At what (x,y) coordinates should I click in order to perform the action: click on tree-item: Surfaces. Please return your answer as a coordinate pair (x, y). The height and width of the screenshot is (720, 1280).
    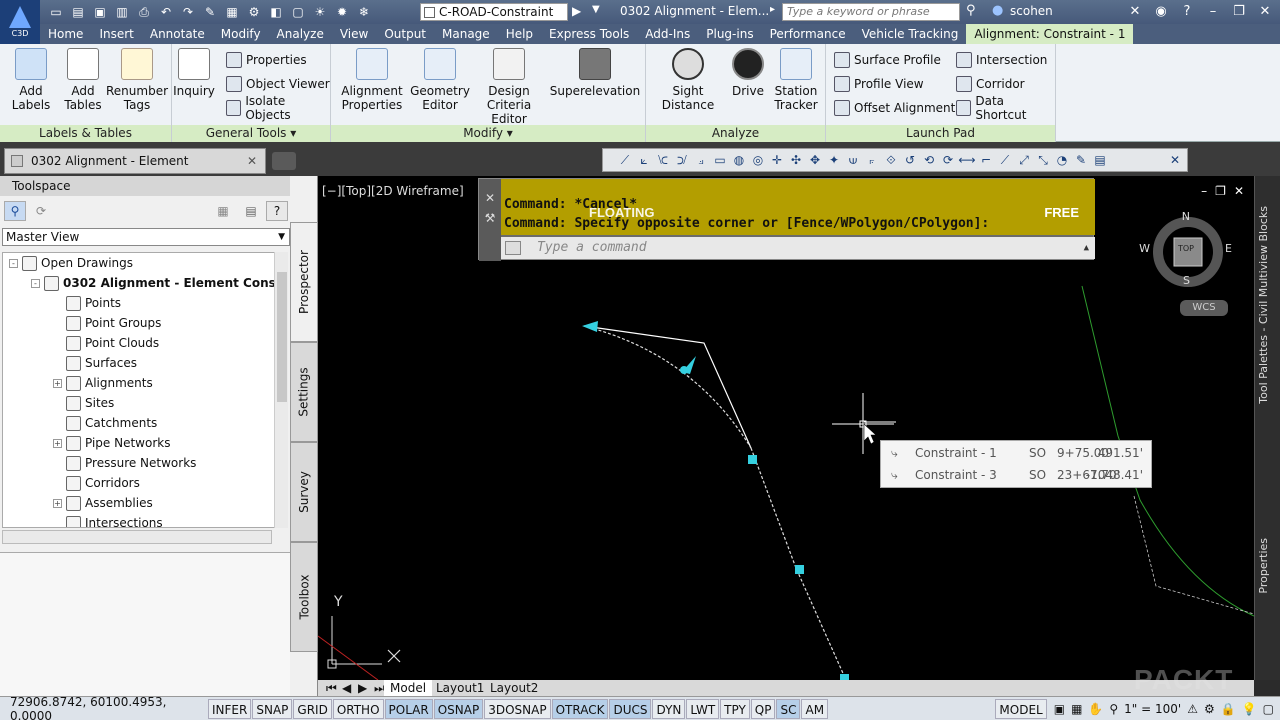
    Looking at the image, I should click on (95, 363).